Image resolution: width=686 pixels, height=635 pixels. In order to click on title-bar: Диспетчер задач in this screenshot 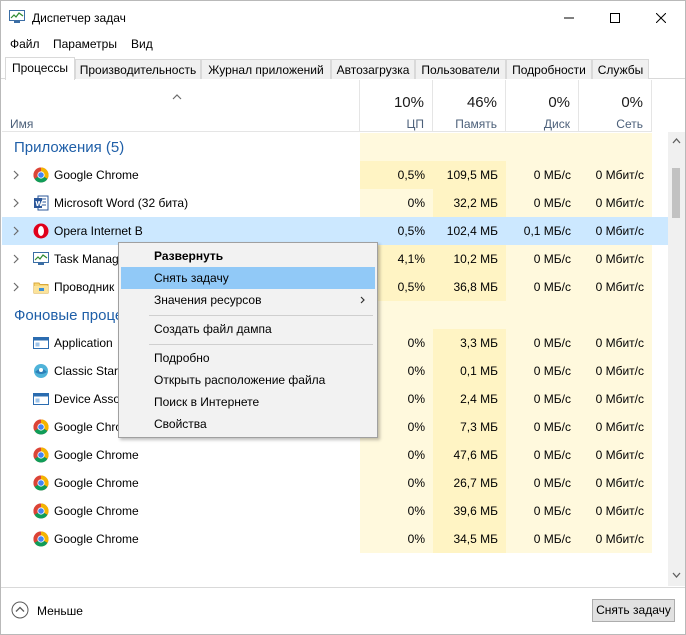, I will do `click(343, 17)`.